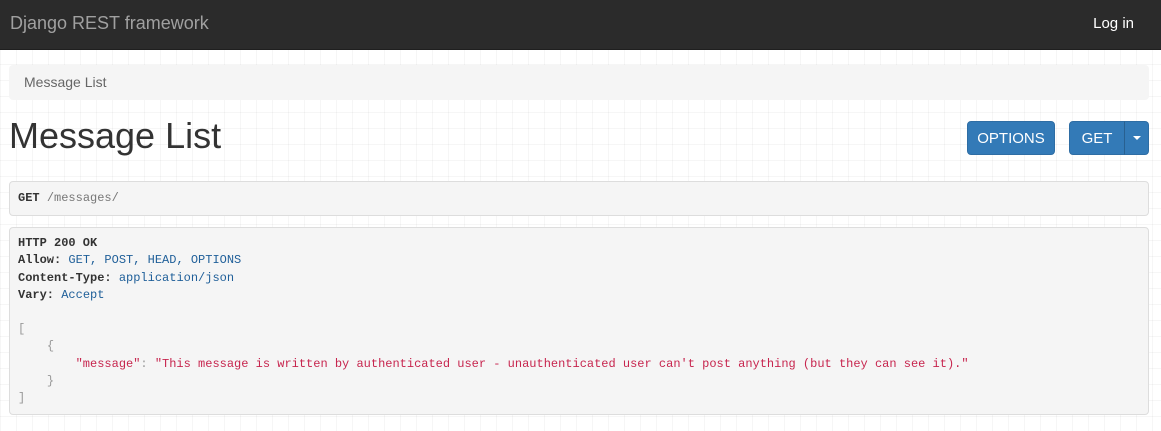  What do you see at coordinates (22, 329) in the screenshot?
I see `json-open-bracket: [` at bounding box center [22, 329].